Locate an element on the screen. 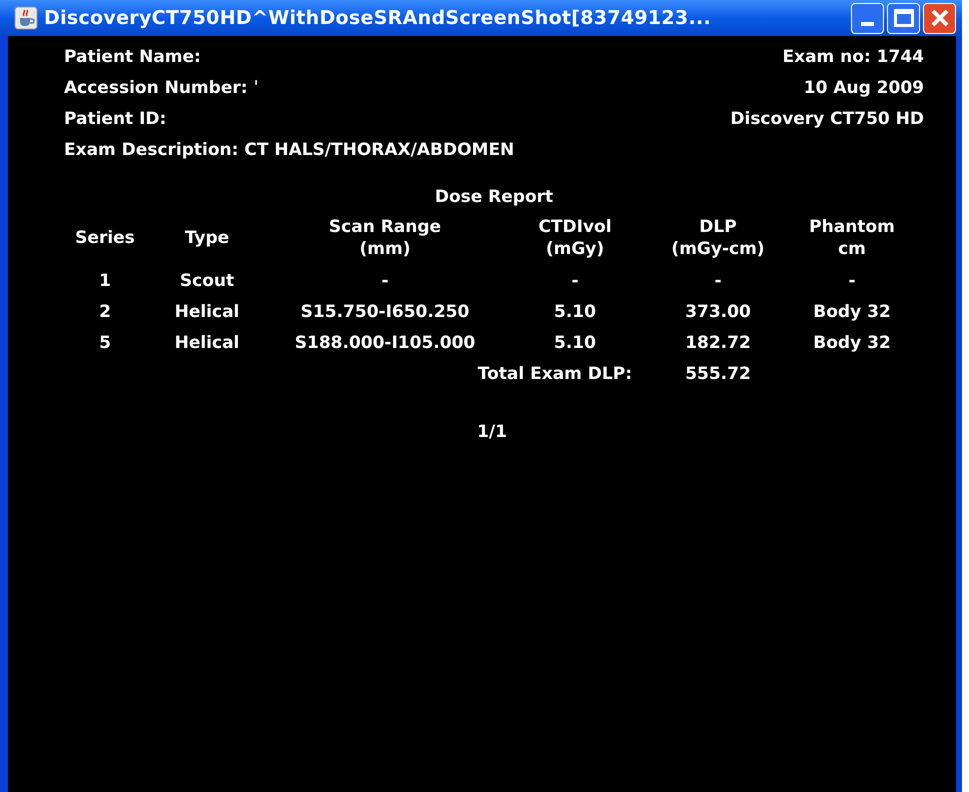 Image resolution: width=969 pixels, height=792 pixels. table-cell-text: 182.72 is located at coordinates (718, 343).